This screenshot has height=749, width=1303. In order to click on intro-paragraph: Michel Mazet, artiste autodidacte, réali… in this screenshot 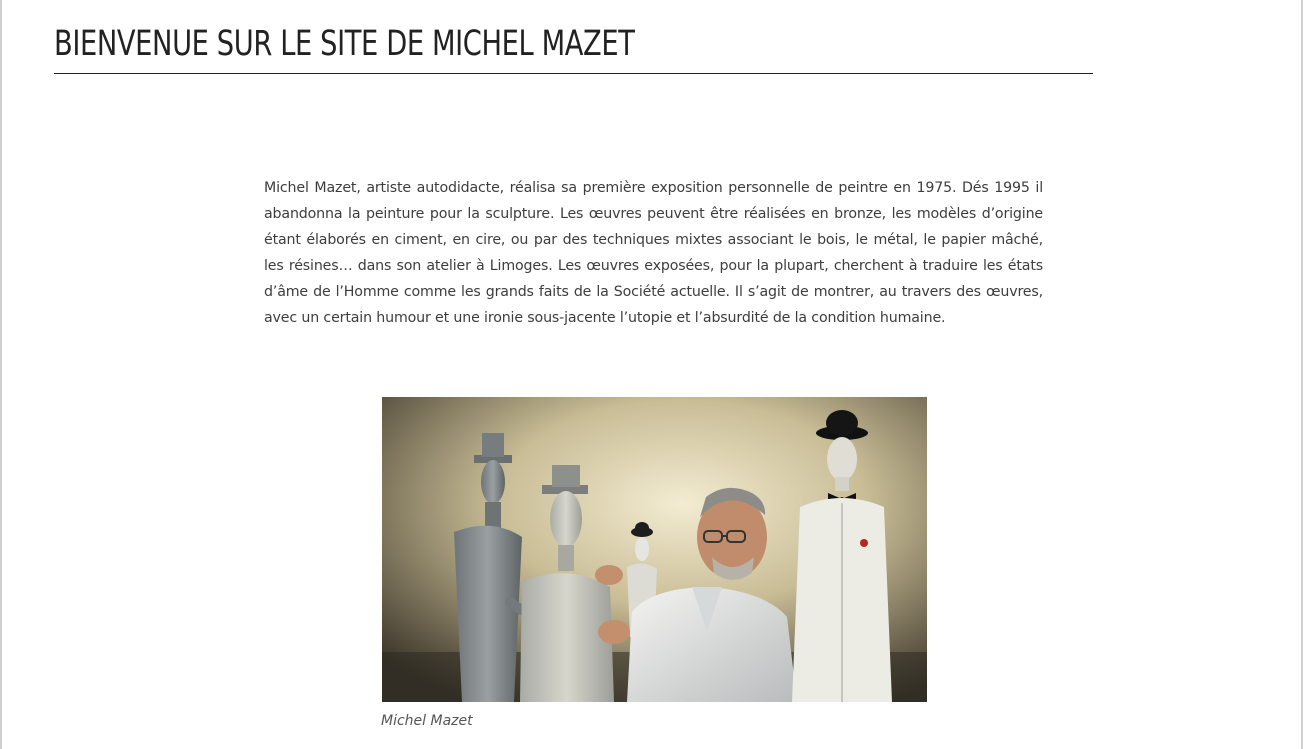, I will do `click(653, 253)`.